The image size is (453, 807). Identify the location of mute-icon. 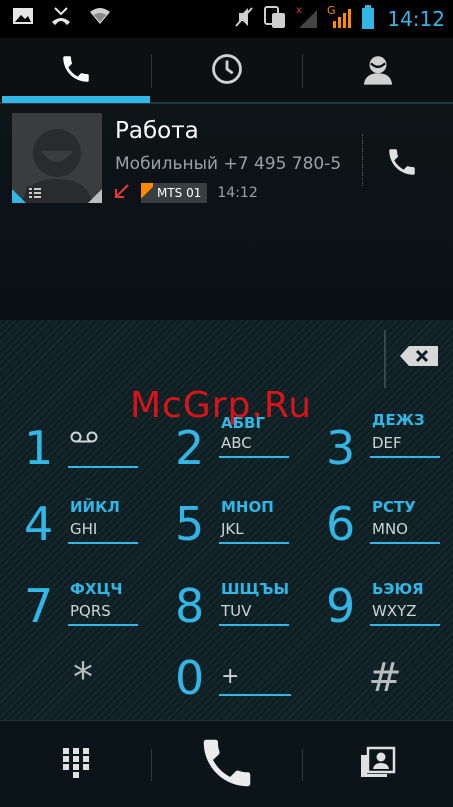
(244, 19).